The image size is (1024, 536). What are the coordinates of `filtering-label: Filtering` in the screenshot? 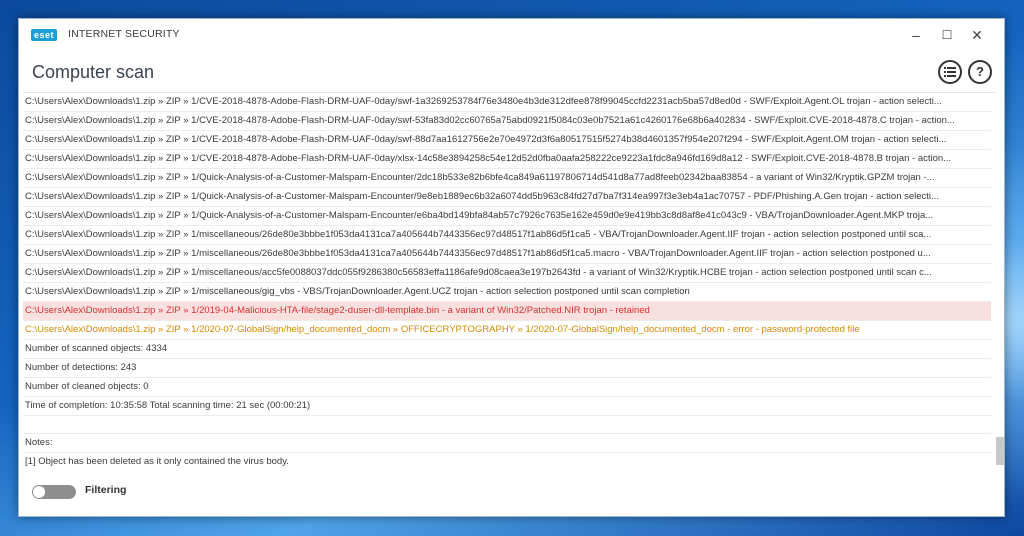 It's located at (106, 490).